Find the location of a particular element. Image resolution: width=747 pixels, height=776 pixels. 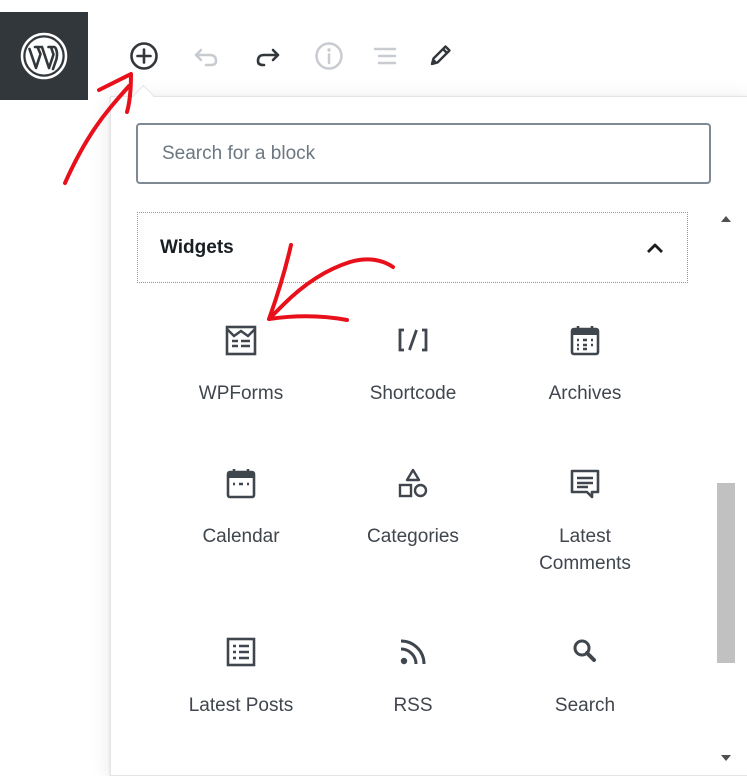

widgets-panel-toggle: Widgets is located at coordinates (412, 247).